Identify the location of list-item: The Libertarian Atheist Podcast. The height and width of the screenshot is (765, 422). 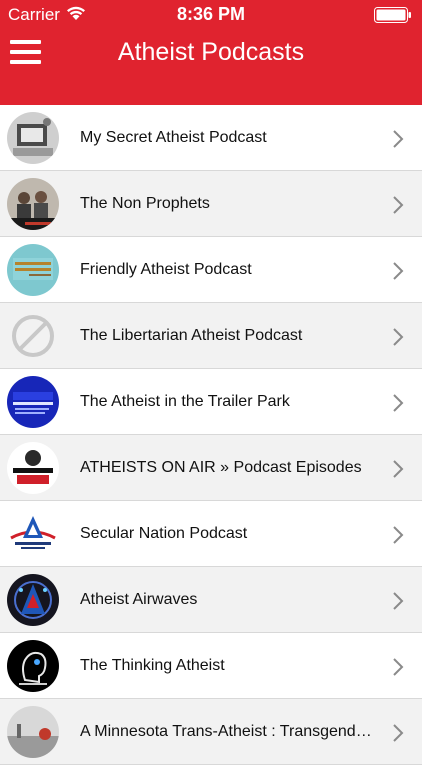
(211, 336).